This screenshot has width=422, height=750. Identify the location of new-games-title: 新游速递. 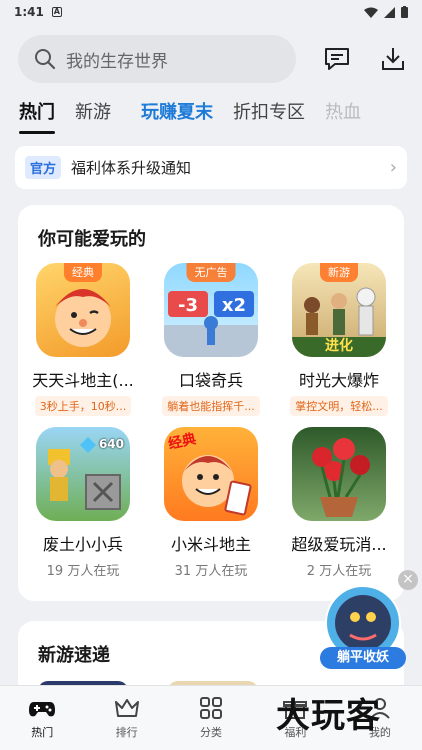
(74, 655).